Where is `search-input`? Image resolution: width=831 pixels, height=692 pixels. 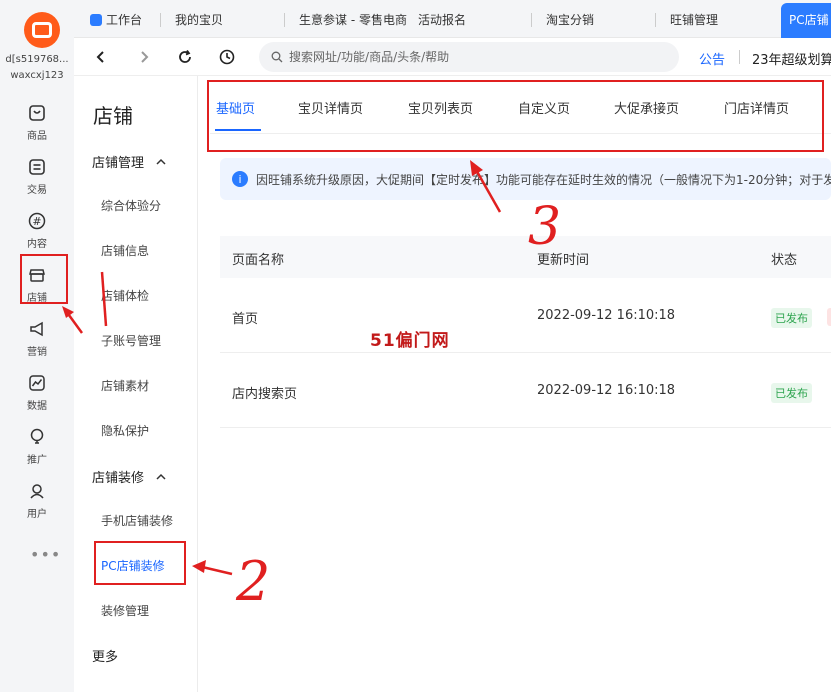 search-input is located at coordinates (479, 57).